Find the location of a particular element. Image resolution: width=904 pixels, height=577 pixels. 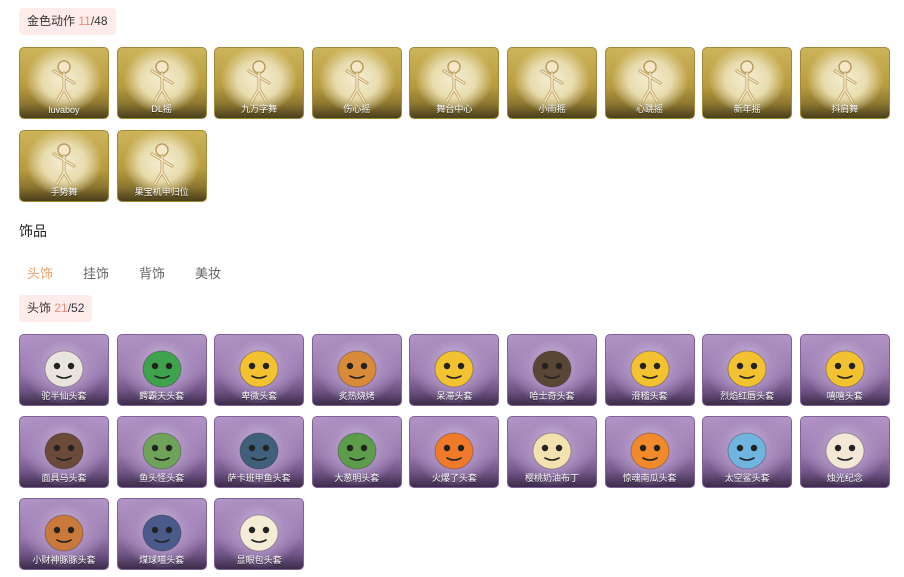

gold-action-card: DL摇 is located at coordinates (161, 83).